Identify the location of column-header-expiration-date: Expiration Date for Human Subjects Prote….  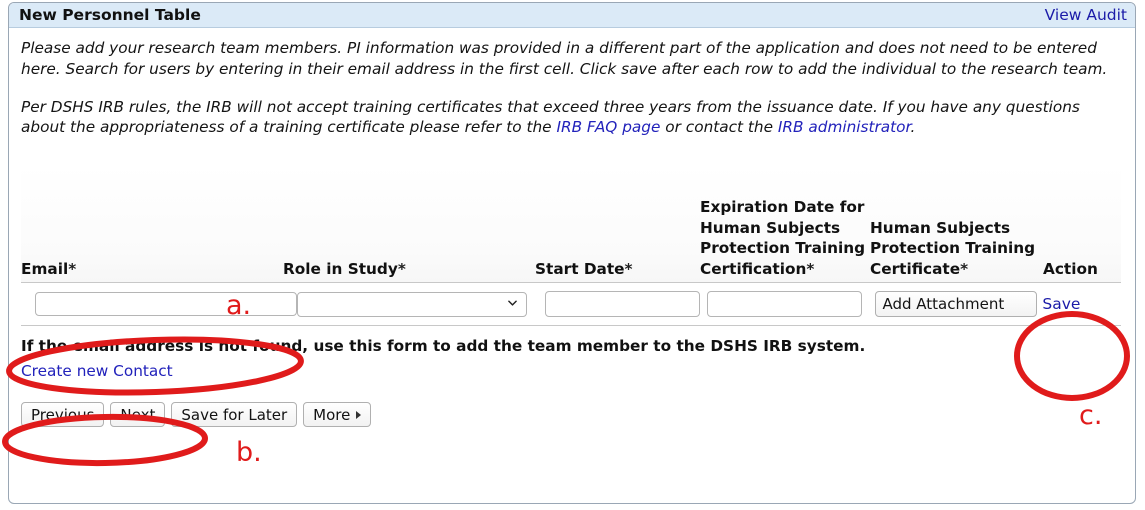
(785, 223).